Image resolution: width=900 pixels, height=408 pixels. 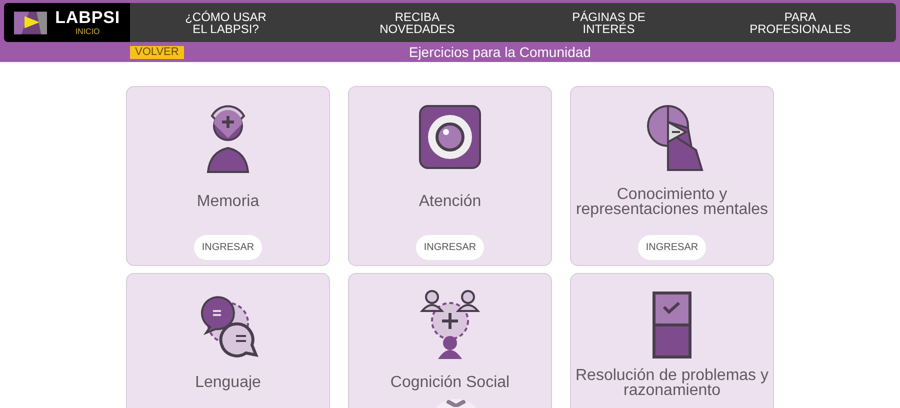 I want to click on card-title: Atención, so click(x=450, y=201).